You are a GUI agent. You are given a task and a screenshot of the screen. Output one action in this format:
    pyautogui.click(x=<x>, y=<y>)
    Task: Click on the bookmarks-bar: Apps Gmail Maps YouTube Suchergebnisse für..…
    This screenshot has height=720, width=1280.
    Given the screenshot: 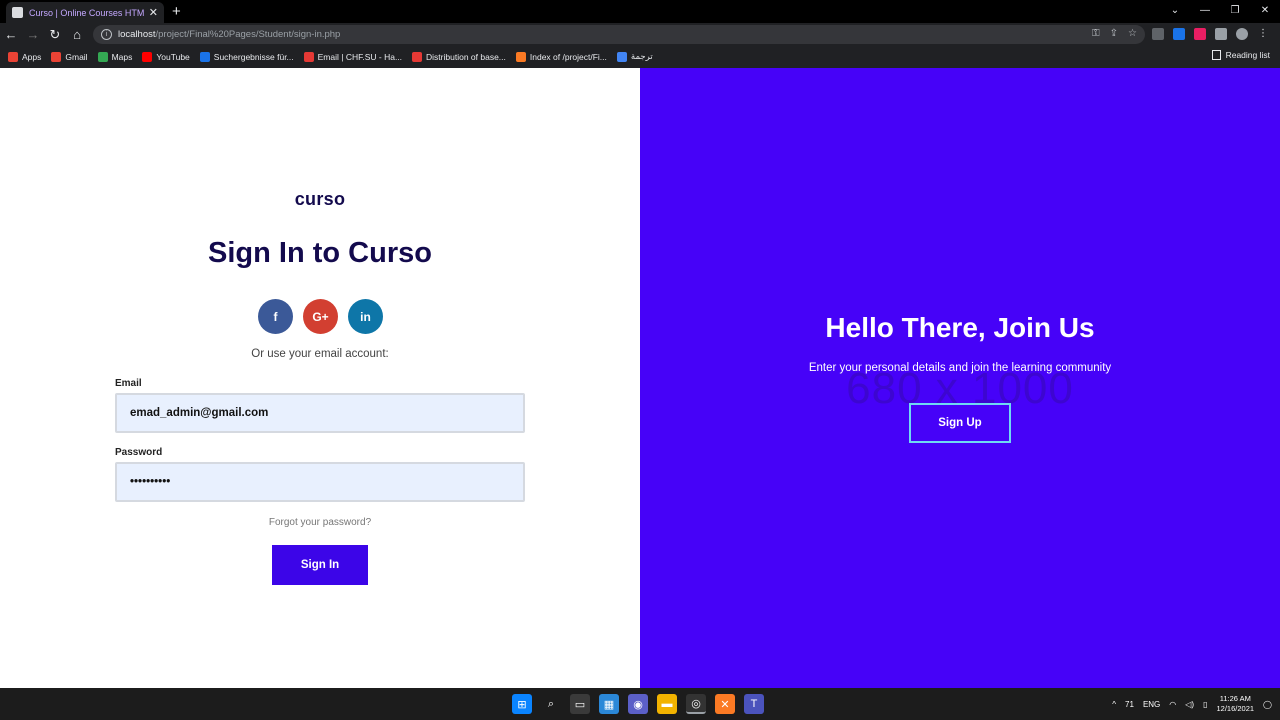 What is the action you would take?
    pyautogui.click(x=640, y=56)
    